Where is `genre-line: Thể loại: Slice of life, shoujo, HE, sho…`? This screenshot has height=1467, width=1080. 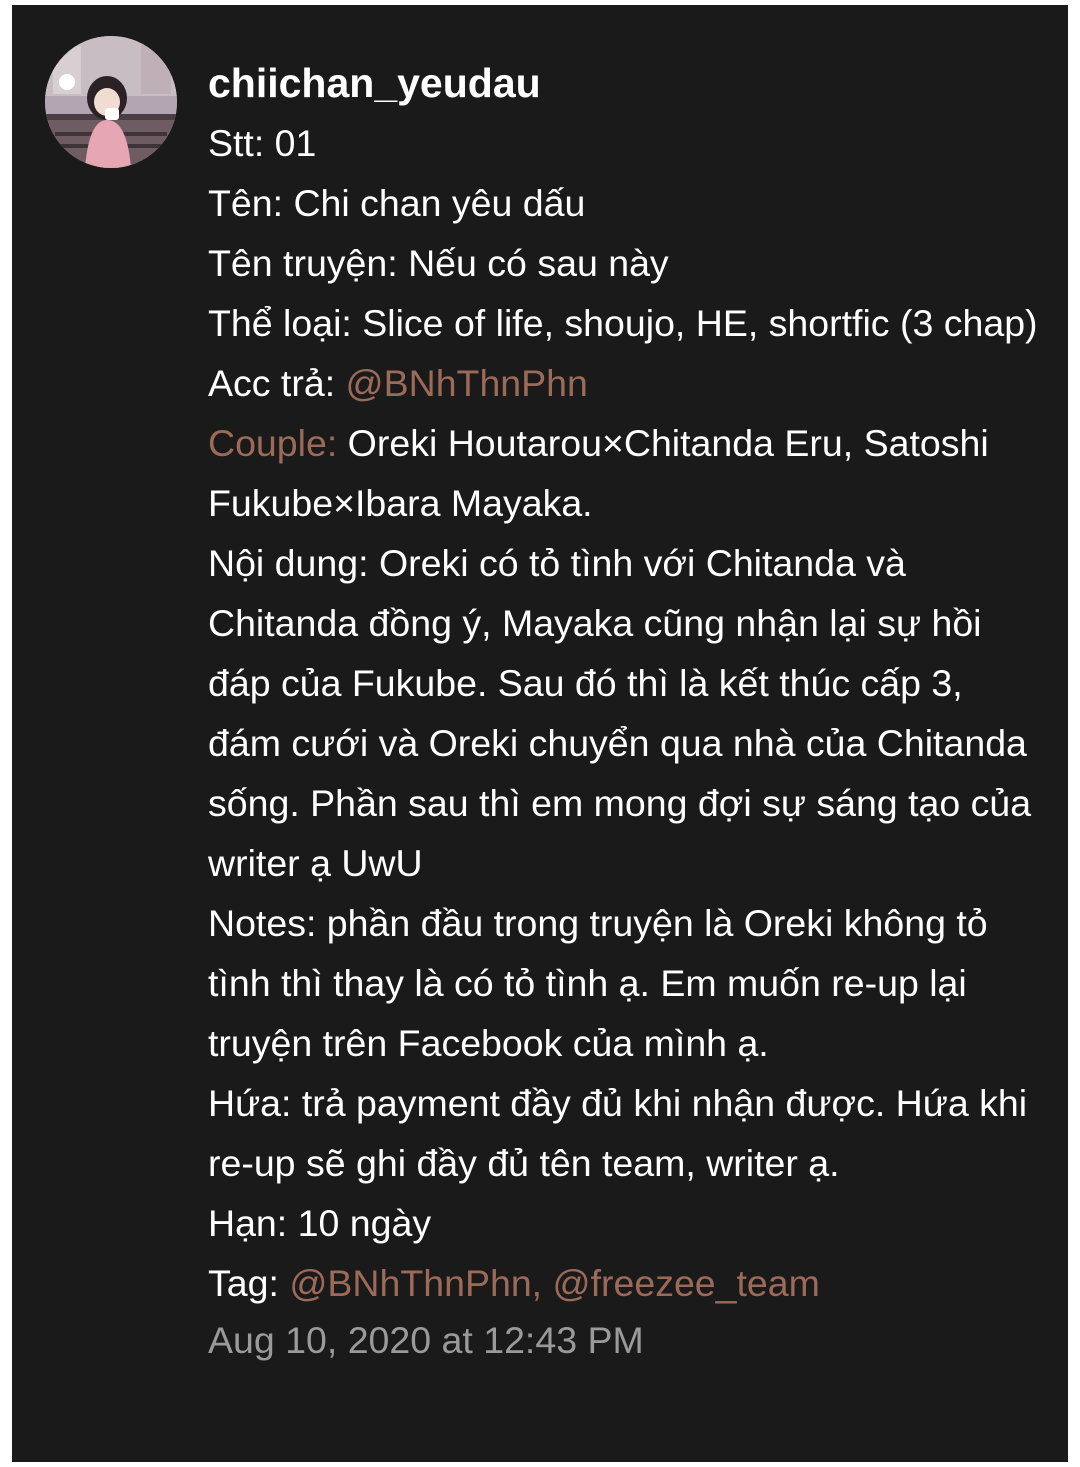 genre-line: Thể loại: Slice of life, shoujo, HE, sho… is located at coordinates (623, 323).